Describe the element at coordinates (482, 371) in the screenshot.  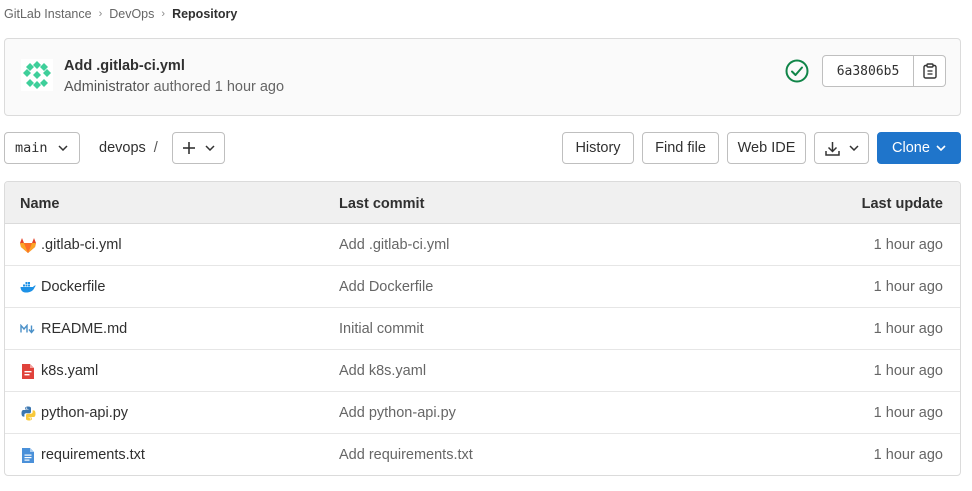
I see `table-row: k8s.yaml Add k8s.yaml 1 hour ago` at that location.